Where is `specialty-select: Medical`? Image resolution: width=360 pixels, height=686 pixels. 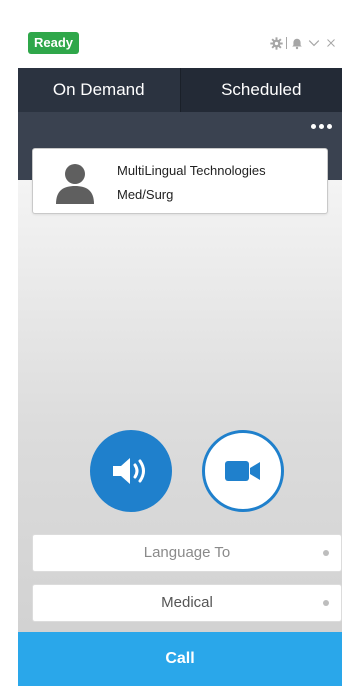
specialty-select: Medical is located at coordinates (187, 603).